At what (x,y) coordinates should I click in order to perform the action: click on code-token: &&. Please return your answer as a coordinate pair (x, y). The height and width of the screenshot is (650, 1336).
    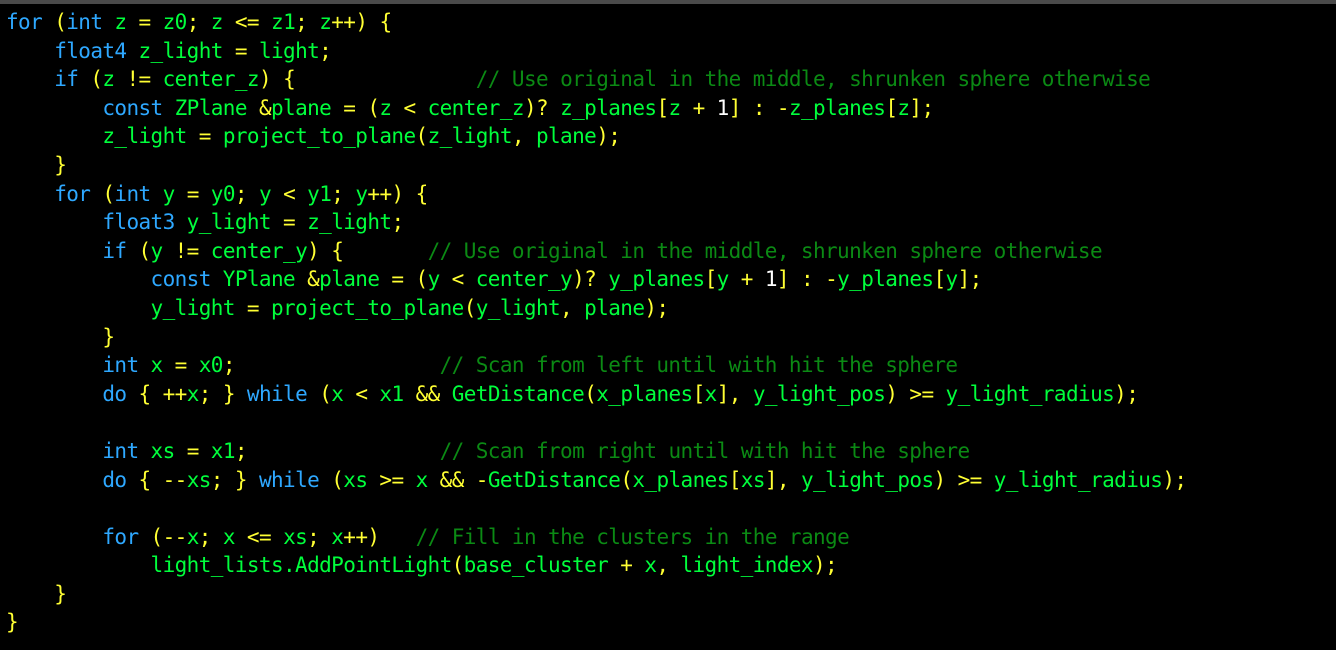
    Looking at the image, I should click on (452, 479).